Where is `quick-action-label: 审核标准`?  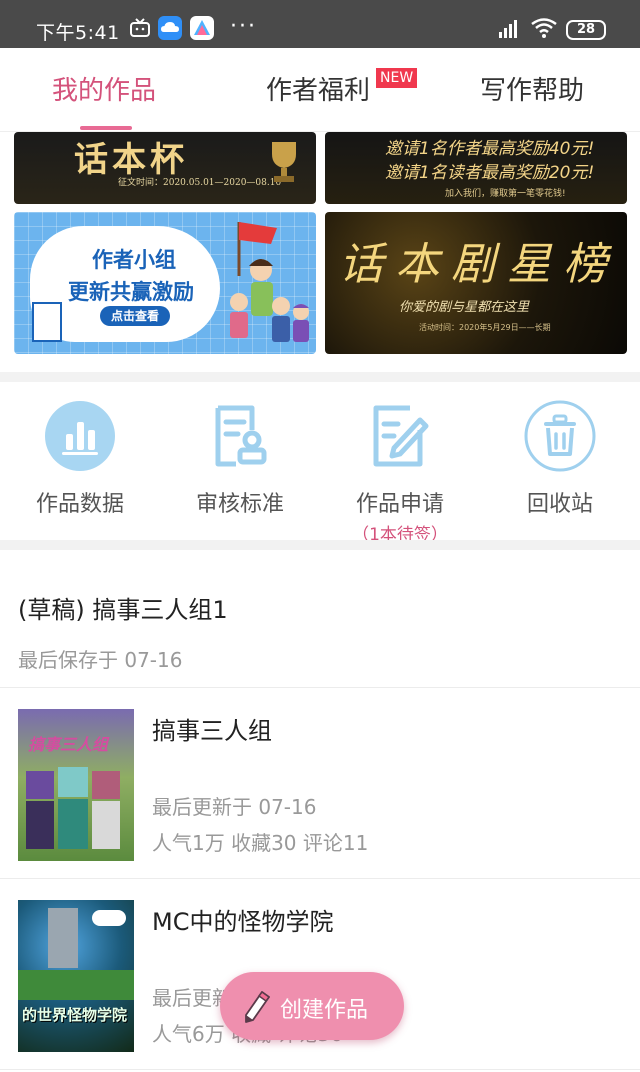 quick-action-label: 审核标准 is located at coordinates (239, 504).